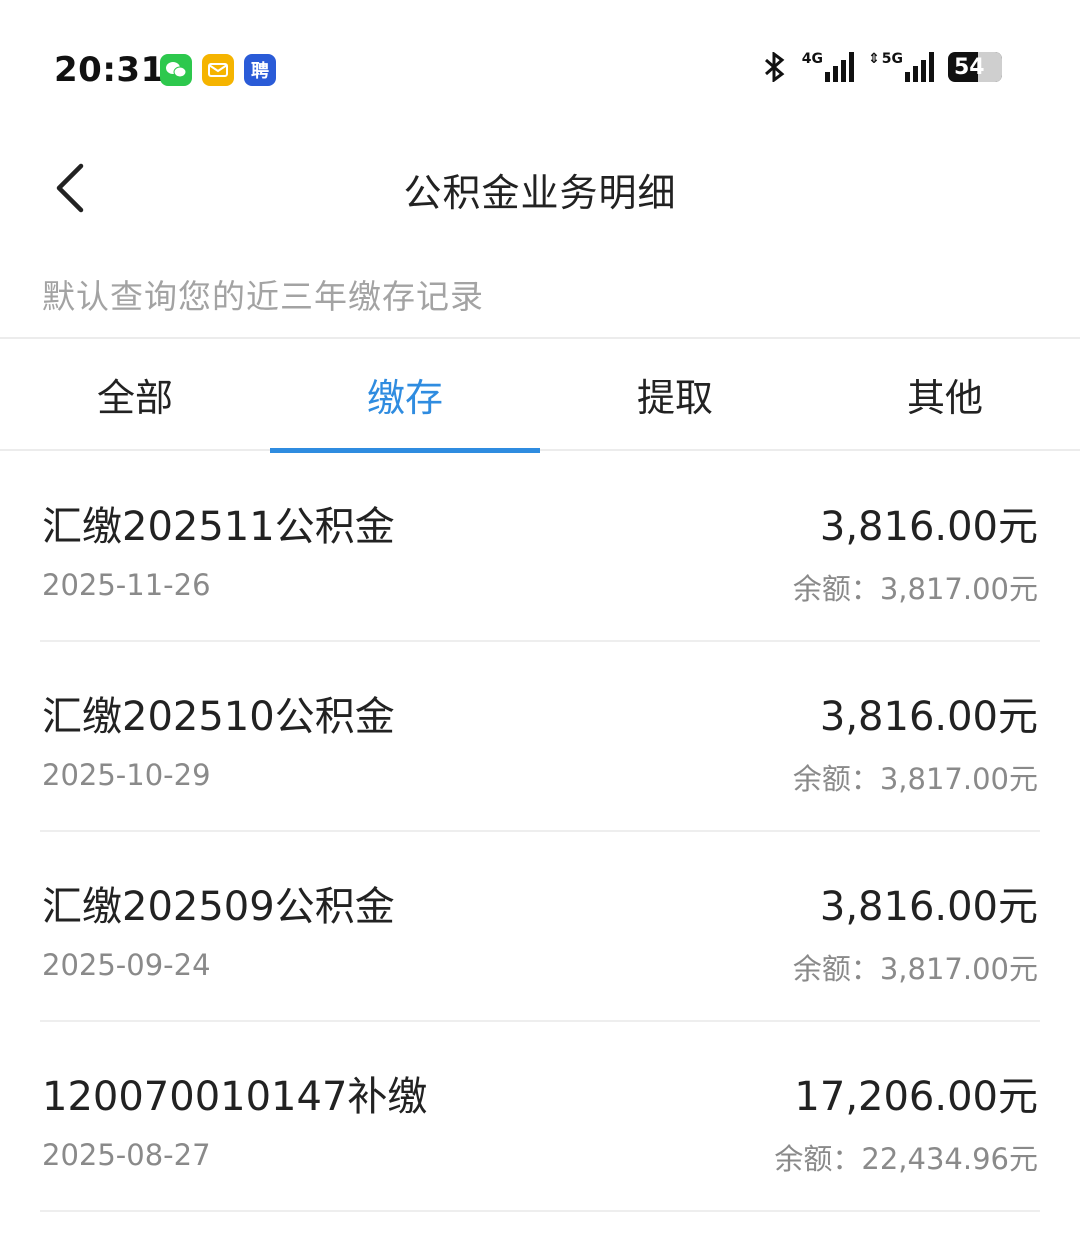 The width and height of the screenshot is (1080, 1236). I want to click on signal-4g: 4G, so click(828, 66).